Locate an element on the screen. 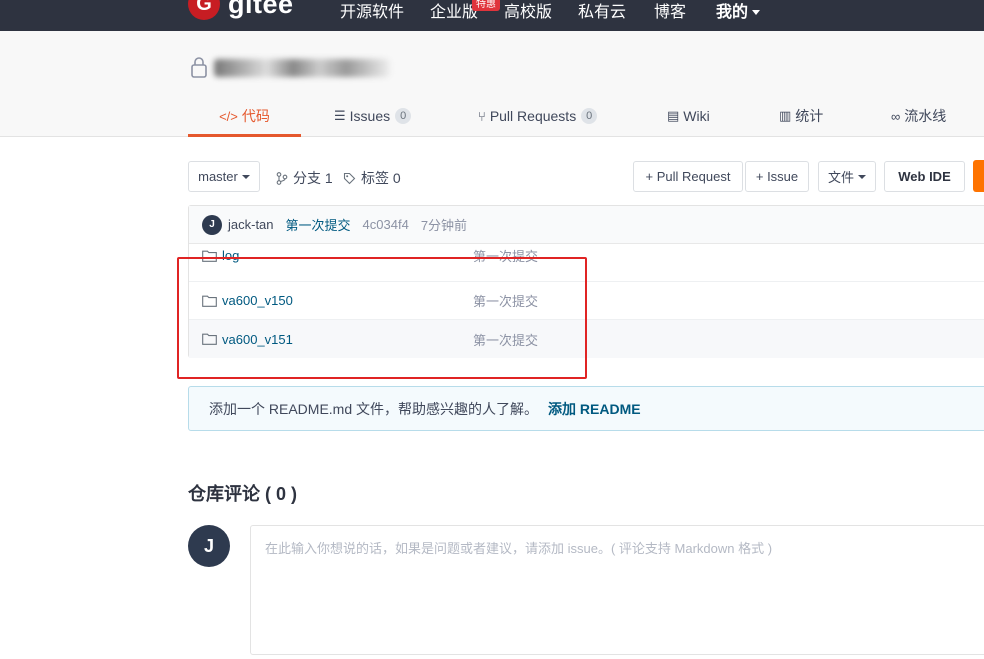 This screenshot has width=984, height=659. pull-request-icon: ⑂ is located at coordinates (482, 116).